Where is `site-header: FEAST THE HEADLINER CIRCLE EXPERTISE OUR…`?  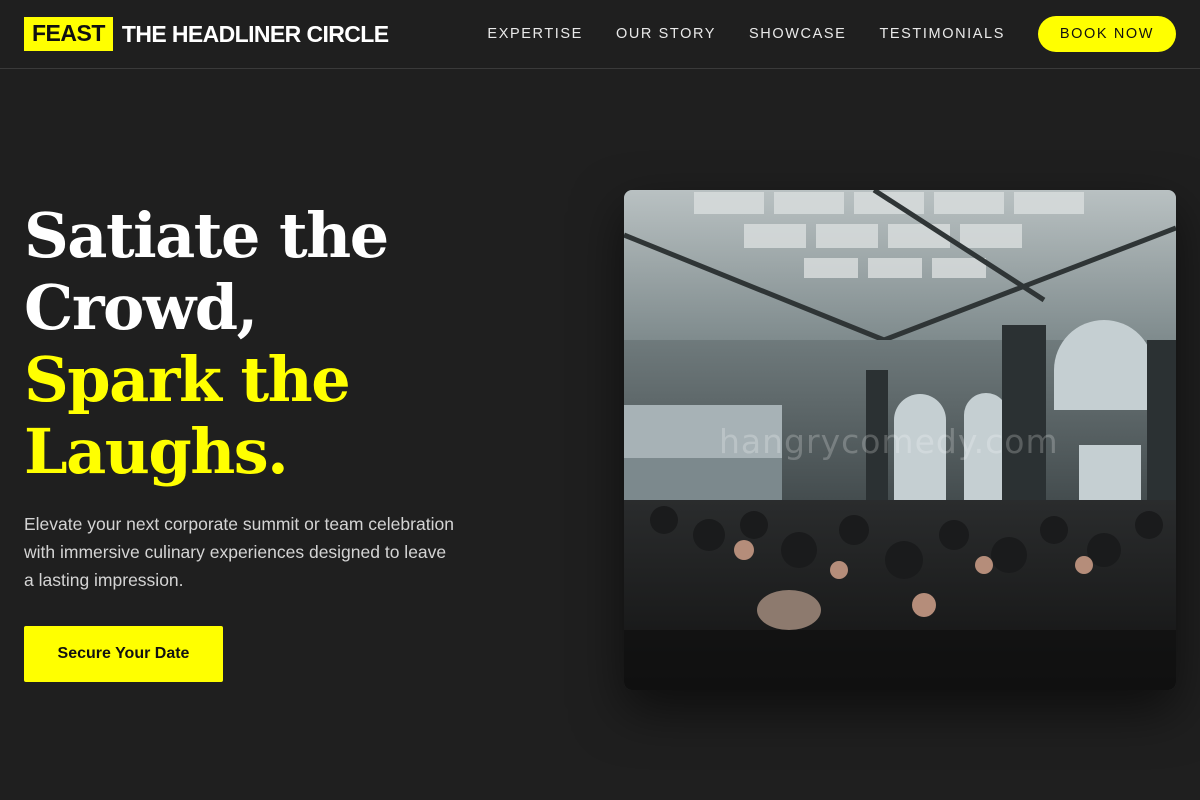
site-header: FEAST THE HEADLINER CIRCLE EXPERTISE OUR… is located at coordinates (600, 34).